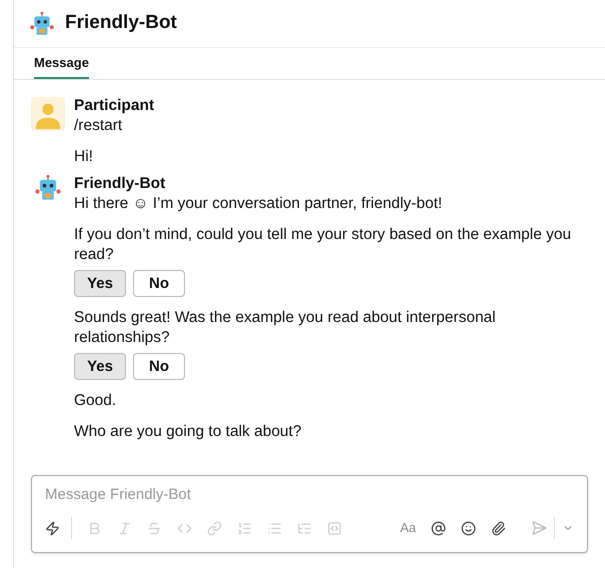  Describe the element at coordinates (61, 63) in the screenshot. I see `tab: Message` at that location.